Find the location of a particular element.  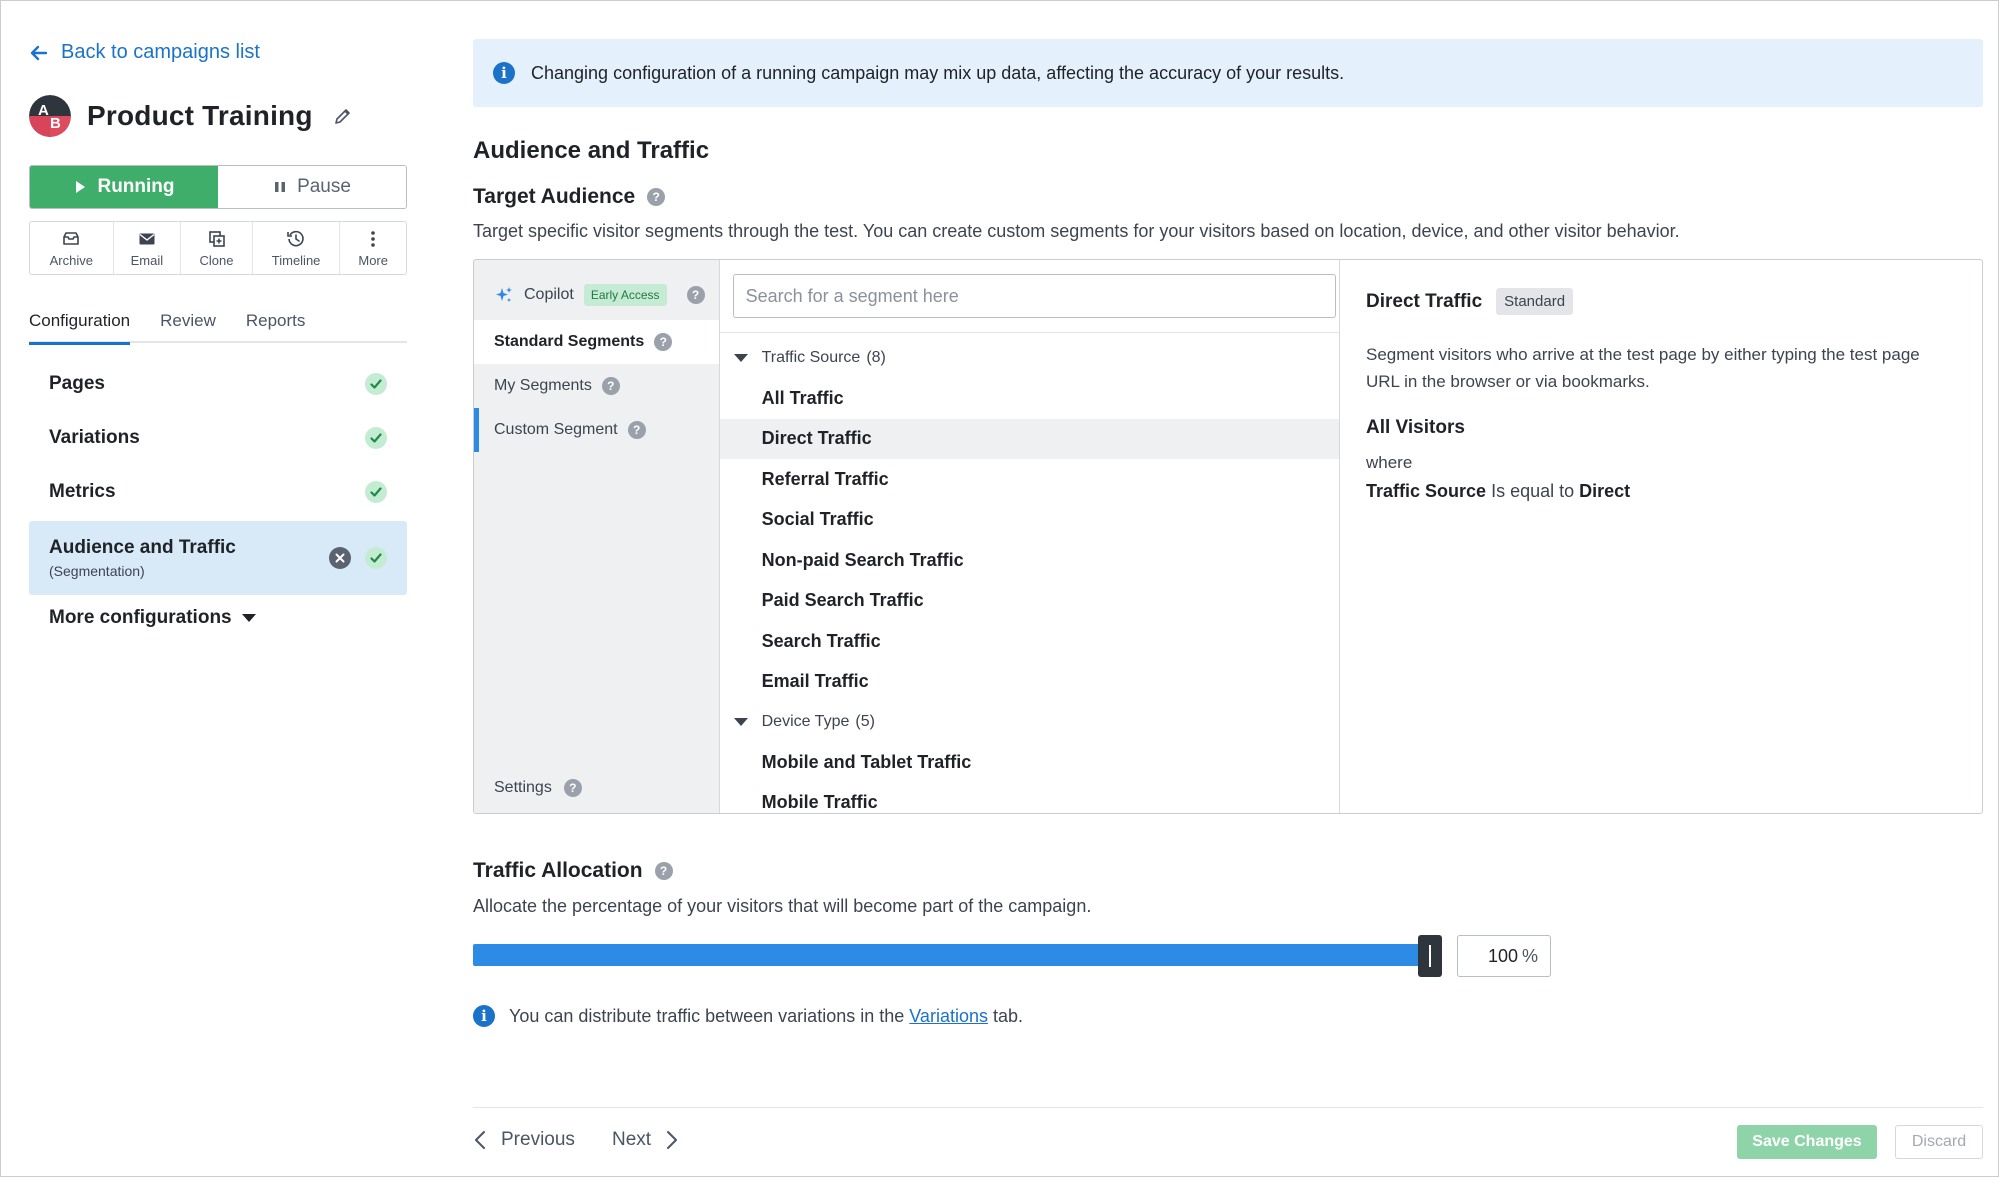

timeline-button: Timeline is located at coordinates (297, 248).